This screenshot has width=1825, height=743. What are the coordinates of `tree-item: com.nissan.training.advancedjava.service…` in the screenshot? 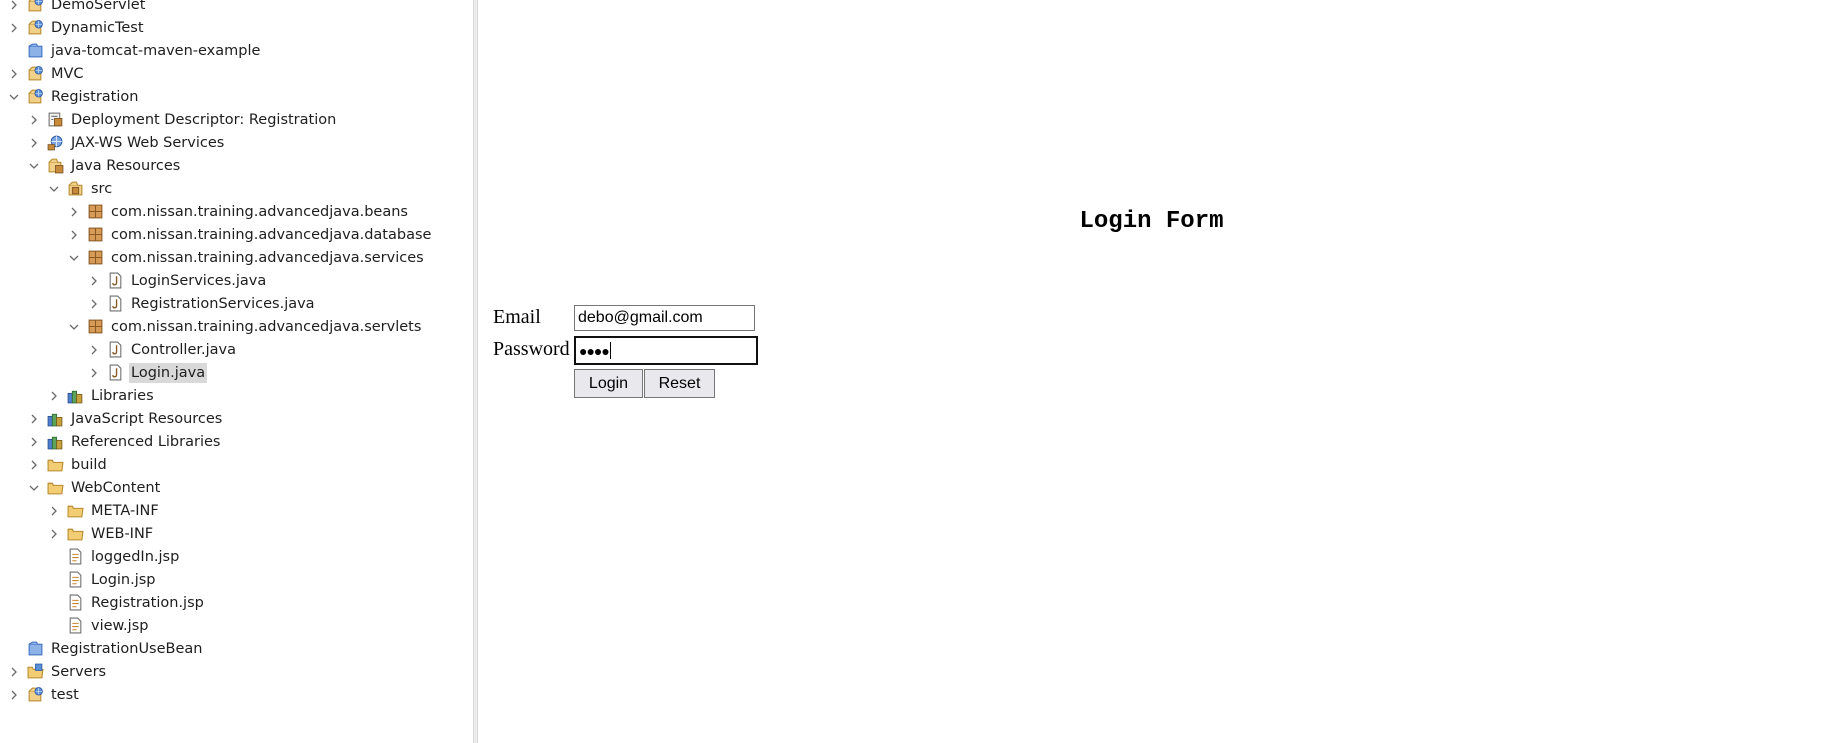 It's located at (245, 257).